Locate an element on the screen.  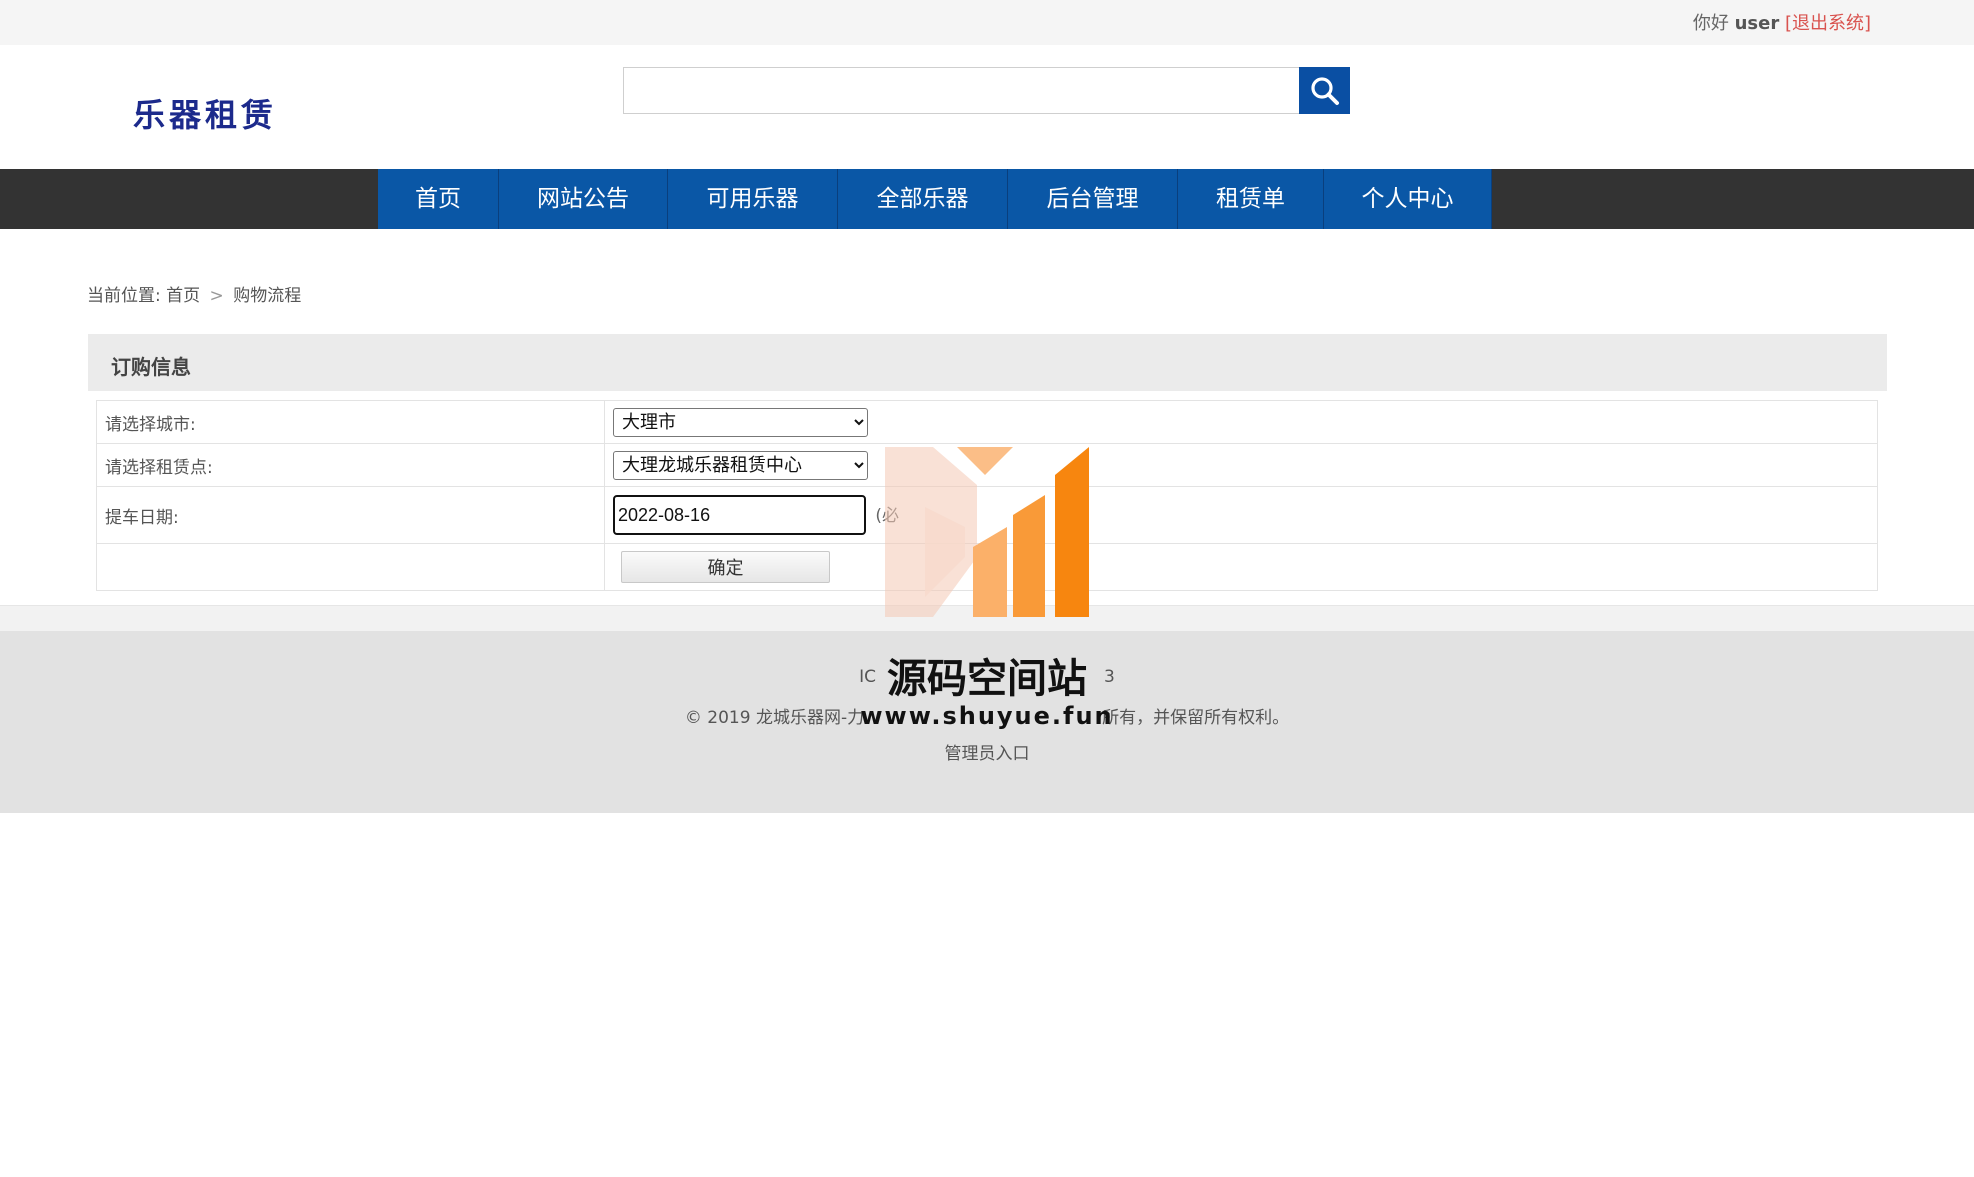
nav-item-announcements: 网站公告 is located at coordinates (583, 199).